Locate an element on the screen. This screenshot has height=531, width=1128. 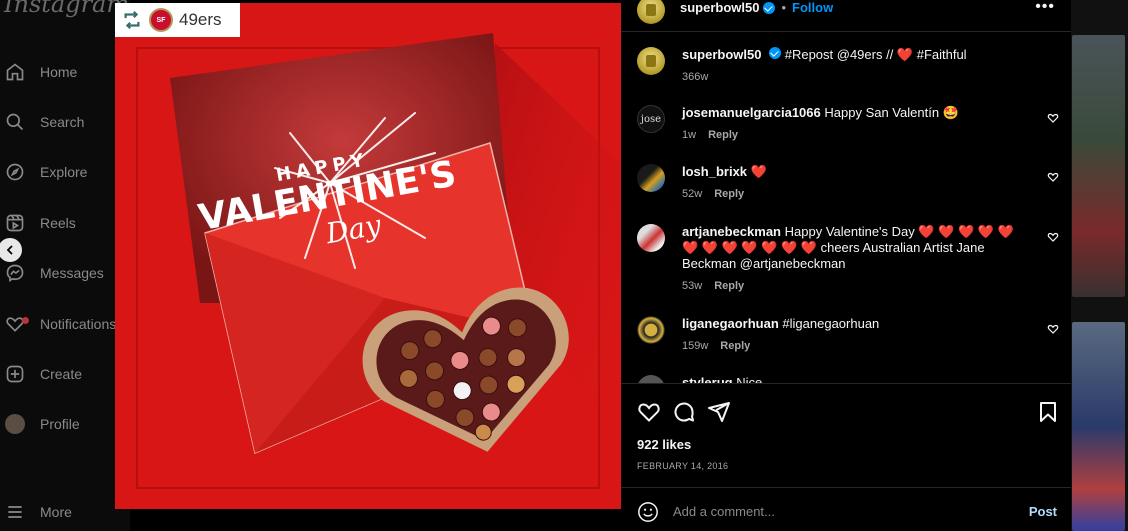
comment-text: #liganegaorhuan is located at coordinates (831, 323).